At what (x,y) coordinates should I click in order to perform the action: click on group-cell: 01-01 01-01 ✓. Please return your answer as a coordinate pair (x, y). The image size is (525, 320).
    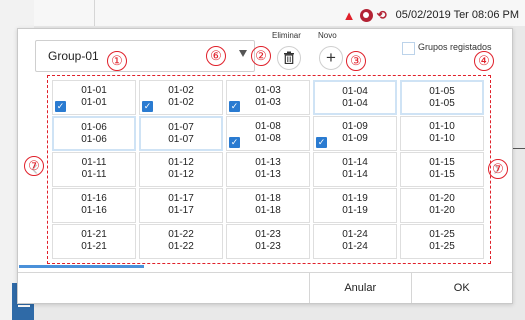
    Looking at the image, I should click on (94, 97).